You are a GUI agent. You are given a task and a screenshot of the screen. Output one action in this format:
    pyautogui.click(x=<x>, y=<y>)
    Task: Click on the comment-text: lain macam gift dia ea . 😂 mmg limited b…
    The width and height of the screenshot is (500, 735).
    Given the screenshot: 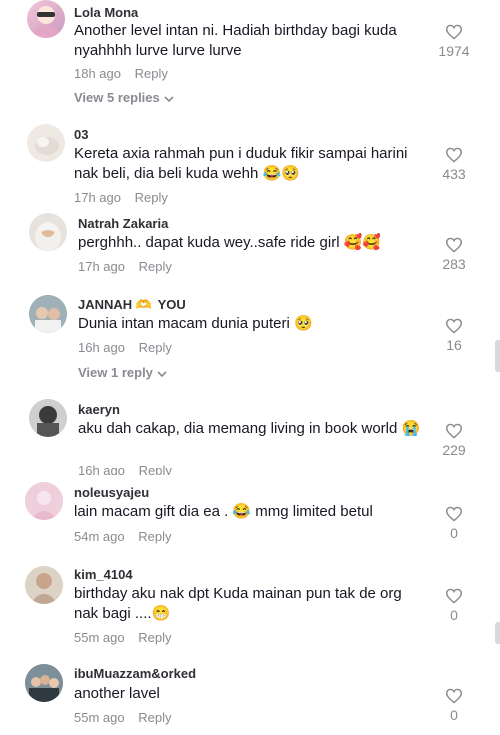 What is the action you would take?
    pyautogui.click(x=223, y=511)
    